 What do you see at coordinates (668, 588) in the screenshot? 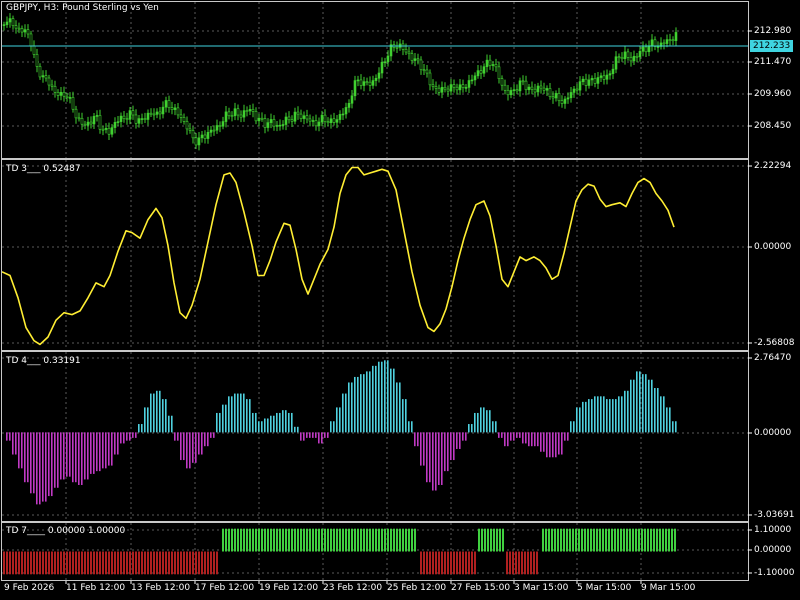
I see `time-tick: 9 Mar 15:00` at bounding box center [668, 588].